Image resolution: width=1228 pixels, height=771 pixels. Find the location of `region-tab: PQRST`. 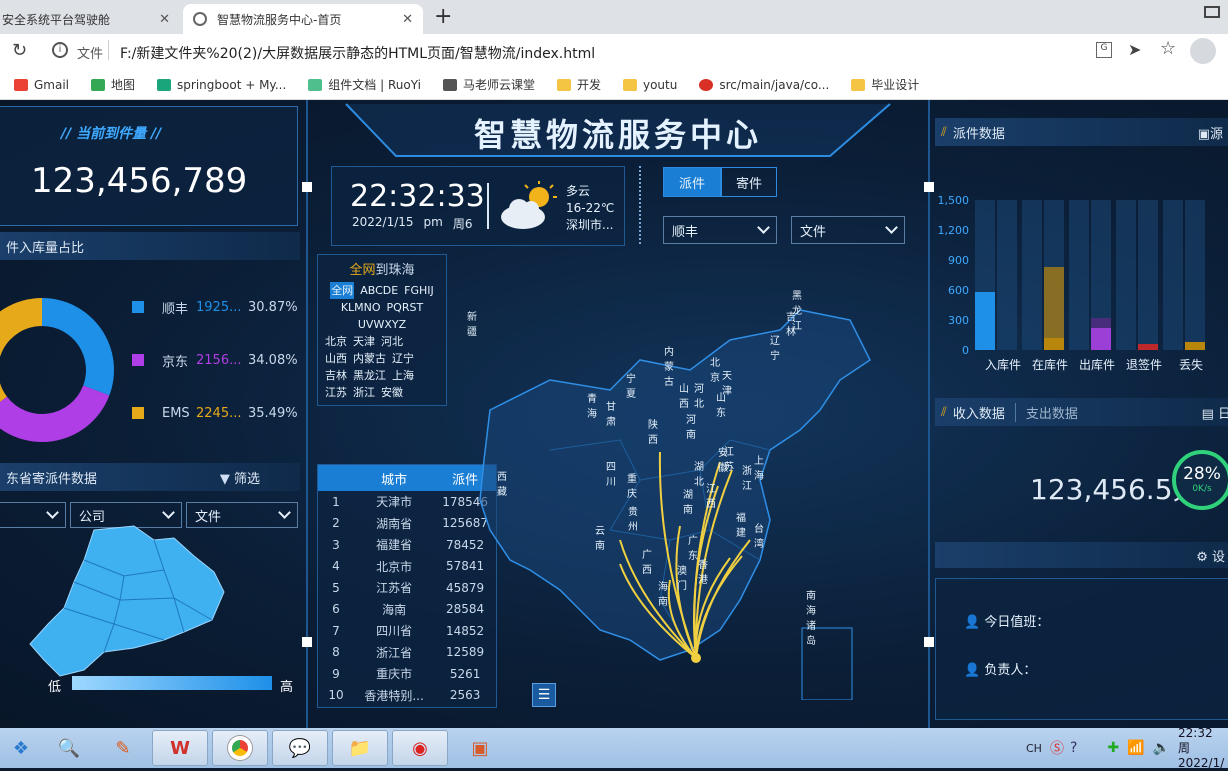

region-tab: PQRST is located at coordinates (405, 307).